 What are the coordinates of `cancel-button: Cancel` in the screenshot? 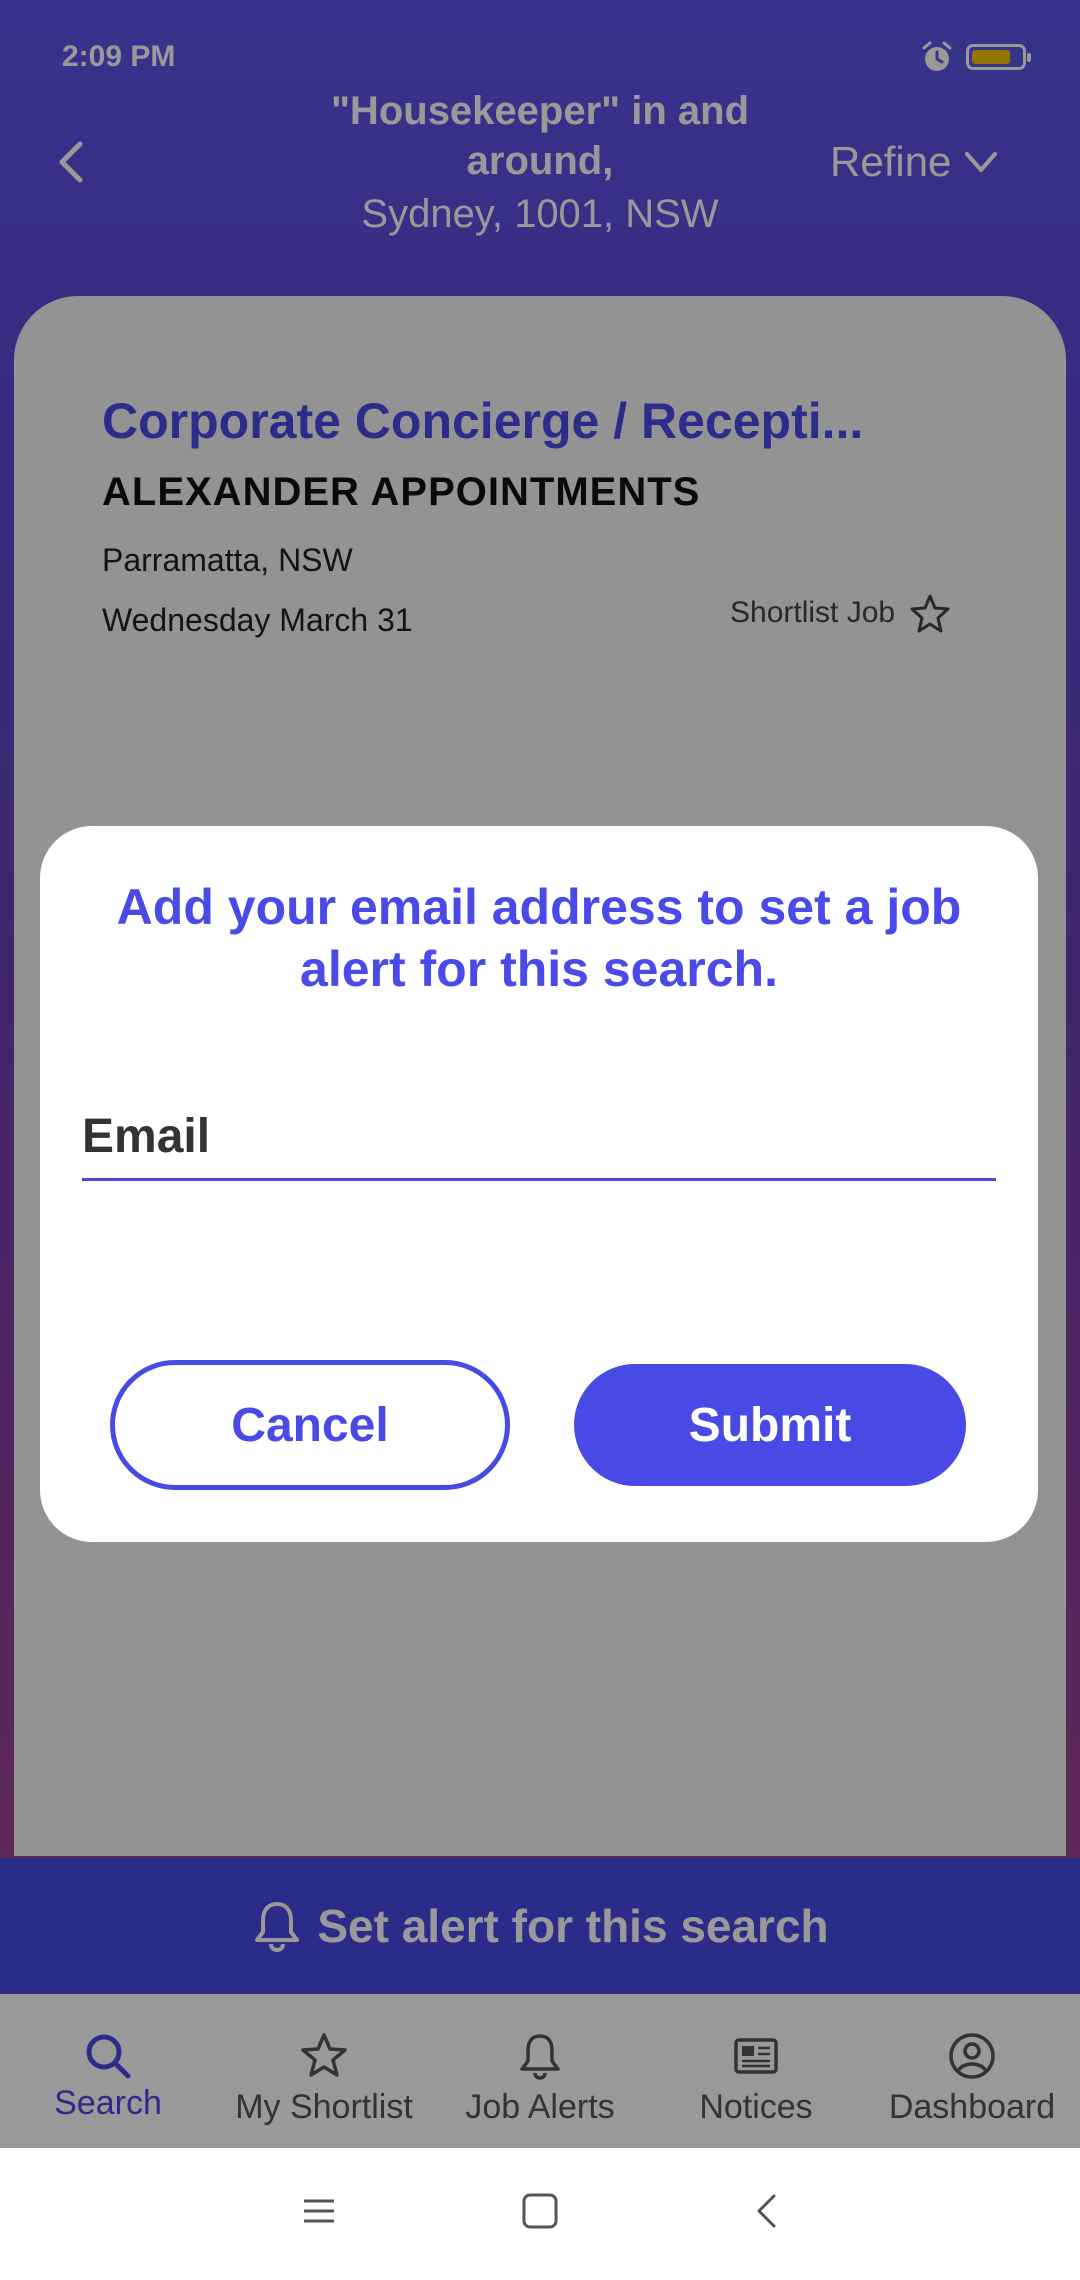 It's located at (310, 1425).